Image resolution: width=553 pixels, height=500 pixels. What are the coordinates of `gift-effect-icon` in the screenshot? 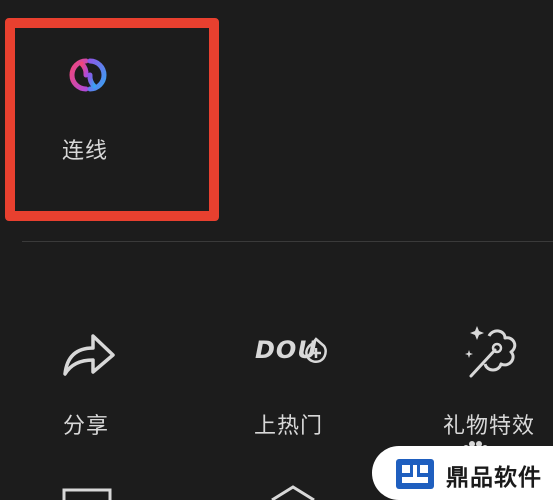 It's located at (491, 352).